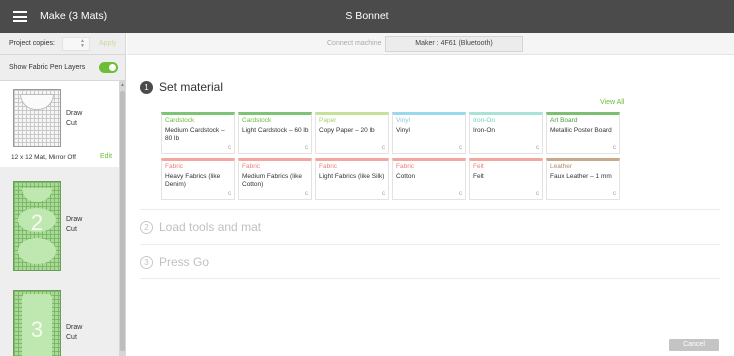 This screenshot has width=734, height=356. Describe the element at coordinates (108, 67) in the screenshot. I see `fabric-pen-toggle` at that location.